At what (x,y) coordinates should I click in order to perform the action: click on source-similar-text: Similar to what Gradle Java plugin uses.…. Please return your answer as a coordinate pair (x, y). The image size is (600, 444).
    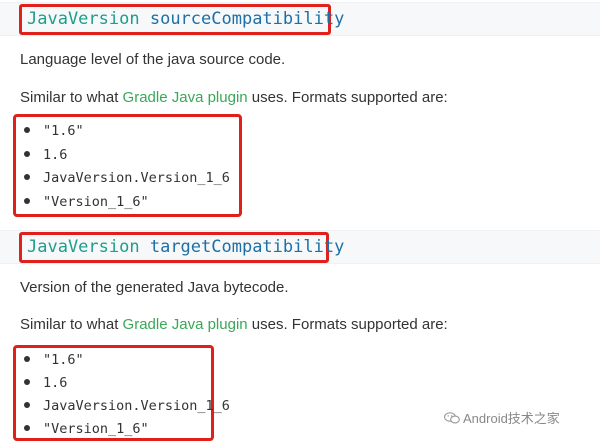
    Looking at the image, I should click on (234, 97).